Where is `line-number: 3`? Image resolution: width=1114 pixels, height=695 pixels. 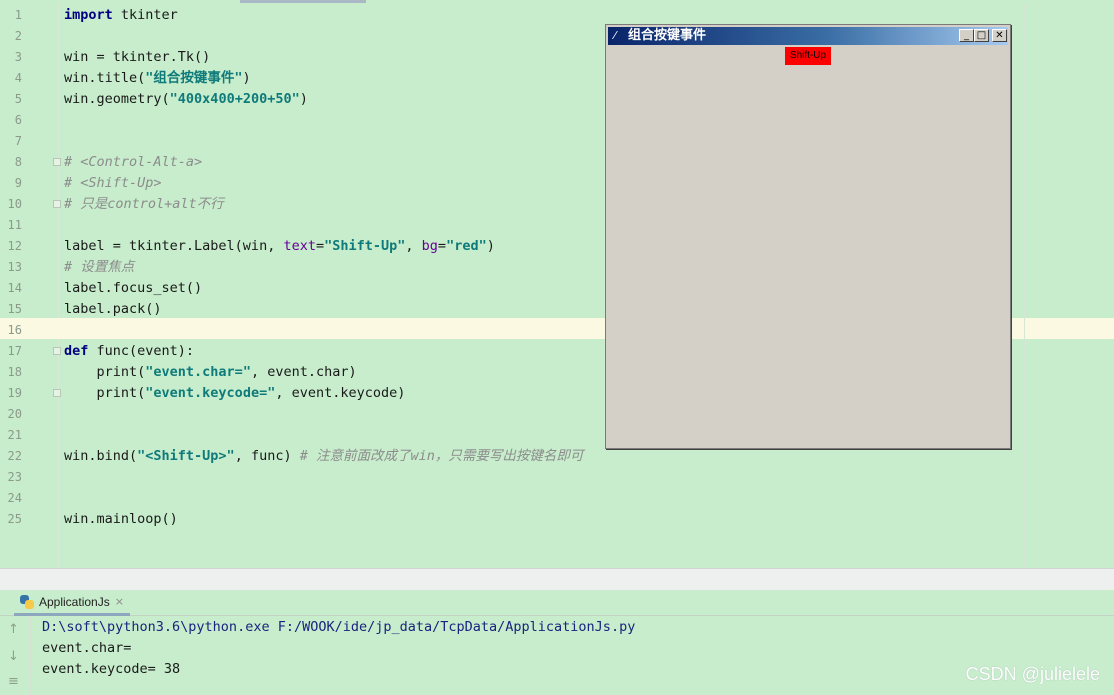 line-number: 3 is located at coordinates (18, 57).